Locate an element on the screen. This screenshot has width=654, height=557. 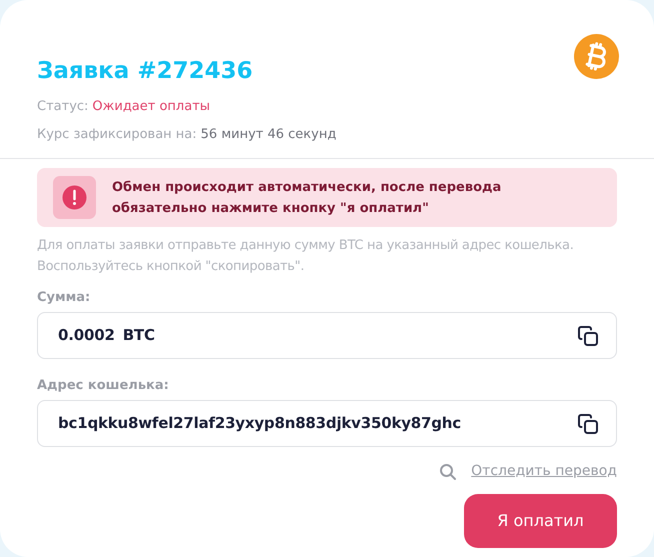
amount-value: 0.0002 is located at coordinates (86, 335).